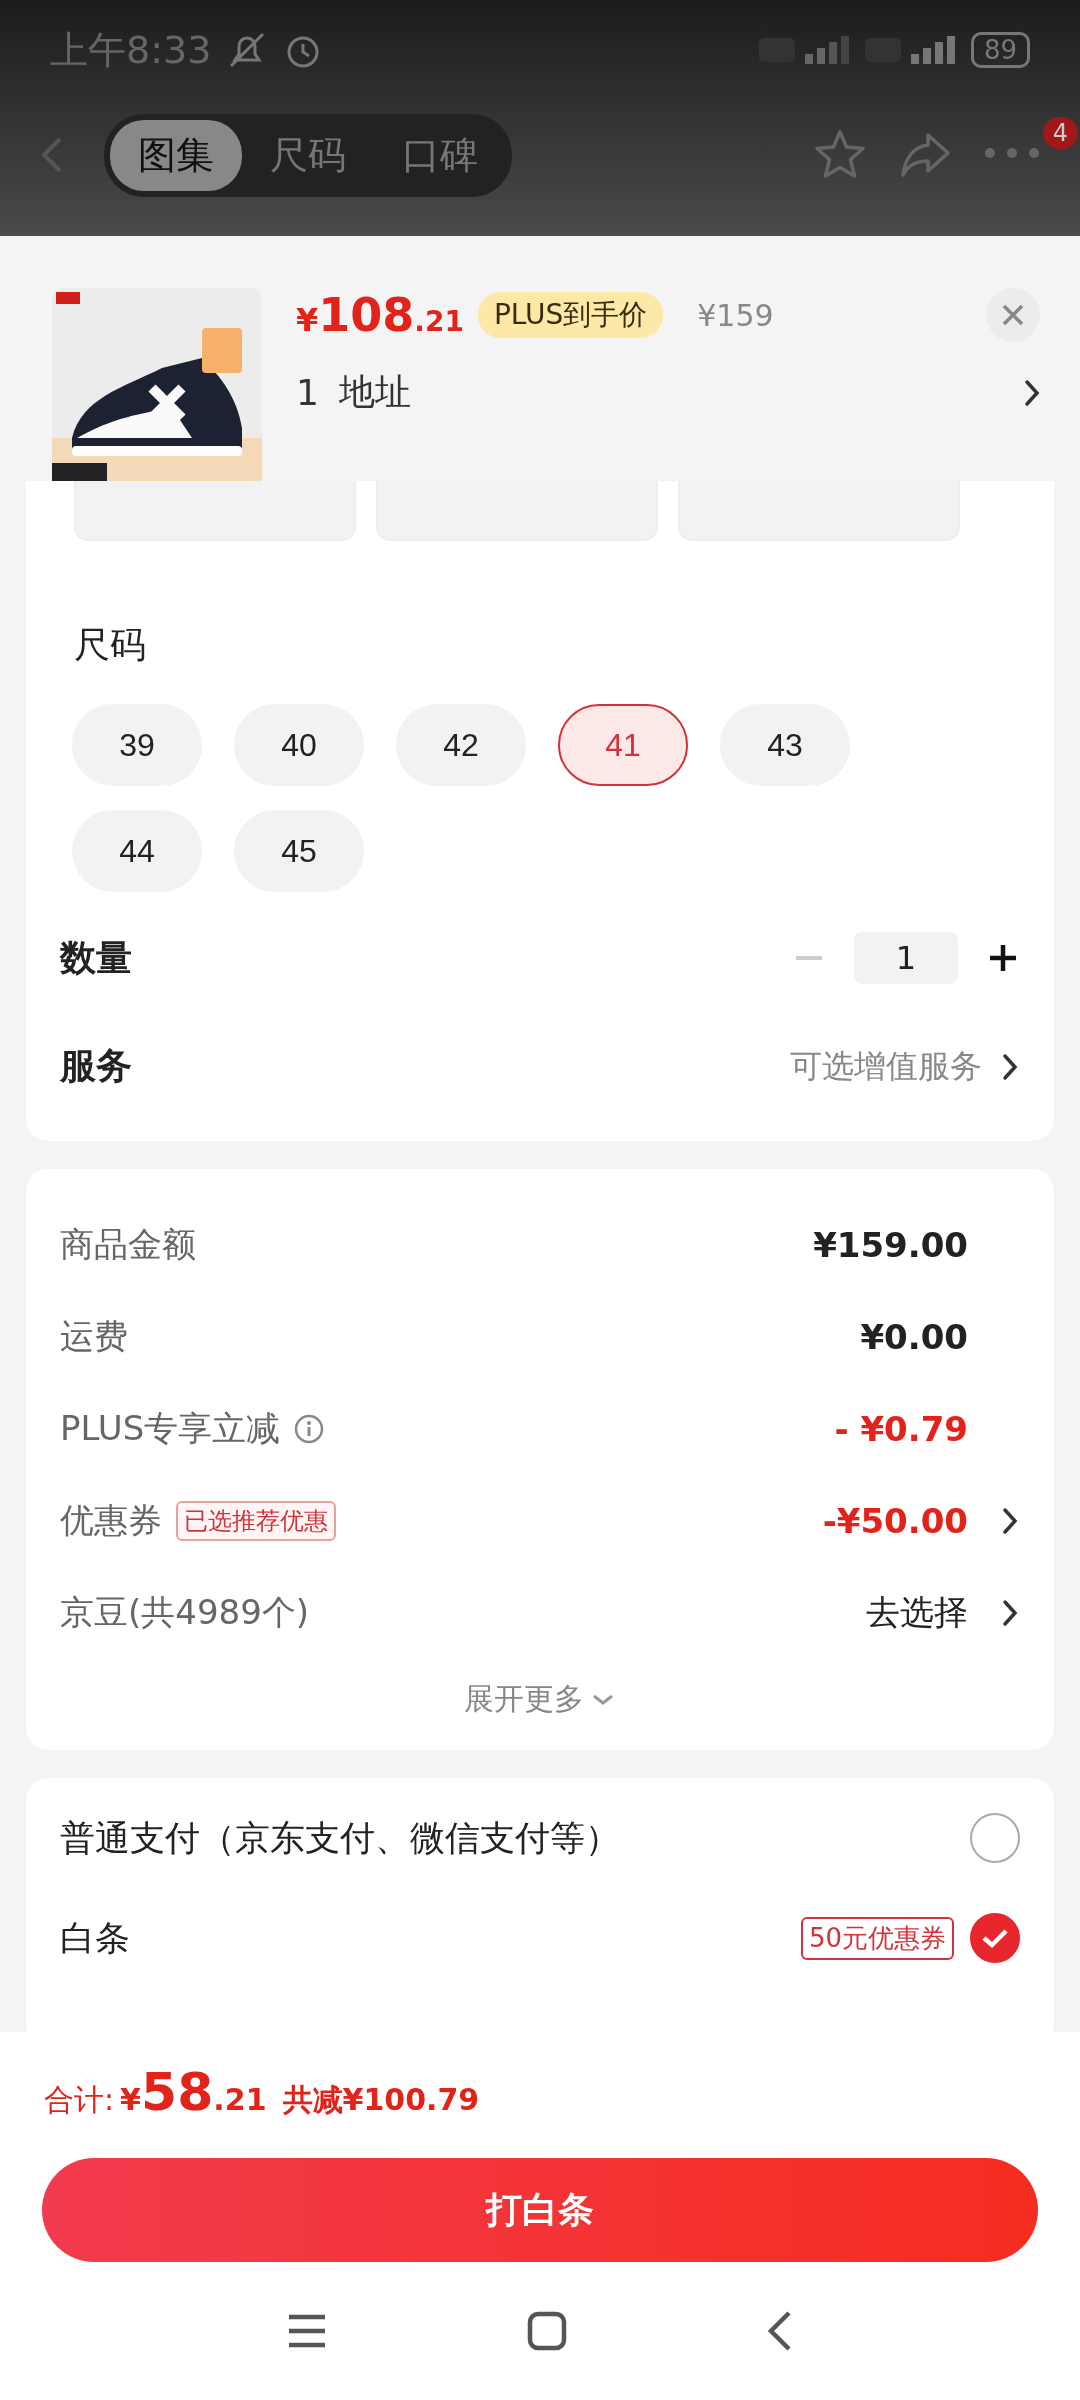  Describe the element at coordinates (524, 1699) in the screenshot. I see `expand-link: 展开更多` at that location.